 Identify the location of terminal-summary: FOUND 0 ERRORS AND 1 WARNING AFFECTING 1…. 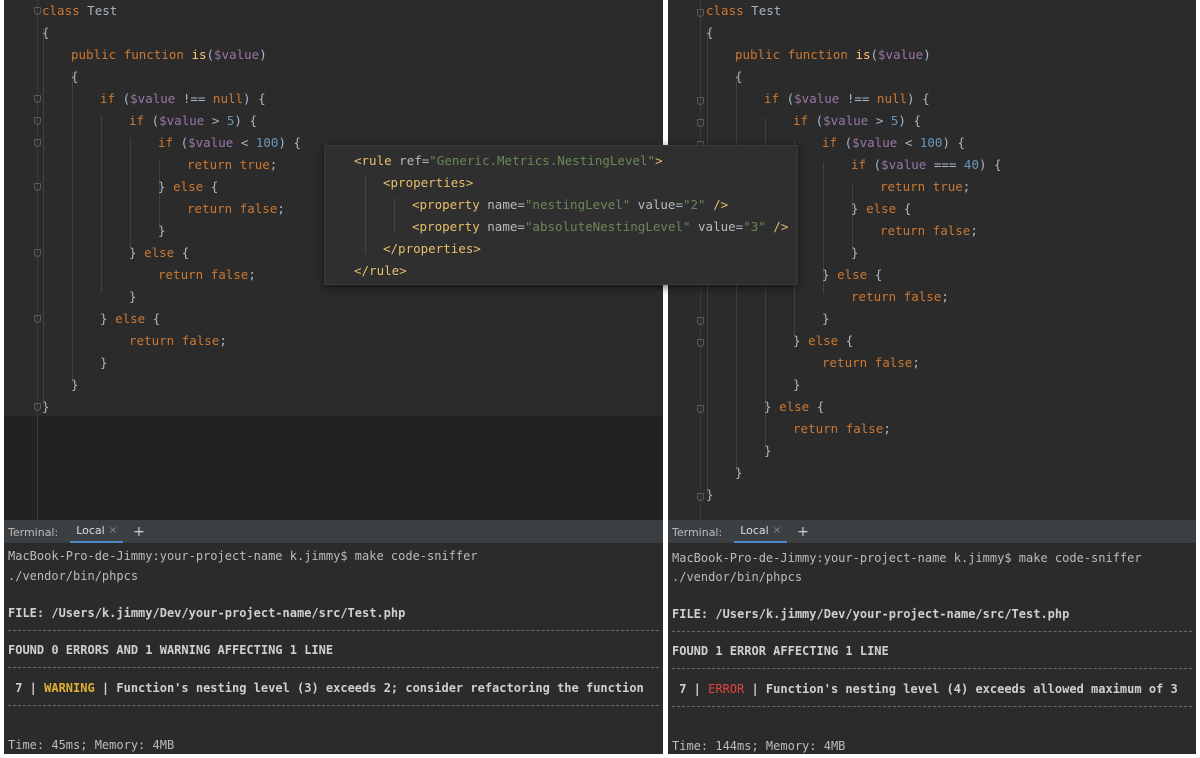
(171, 650).